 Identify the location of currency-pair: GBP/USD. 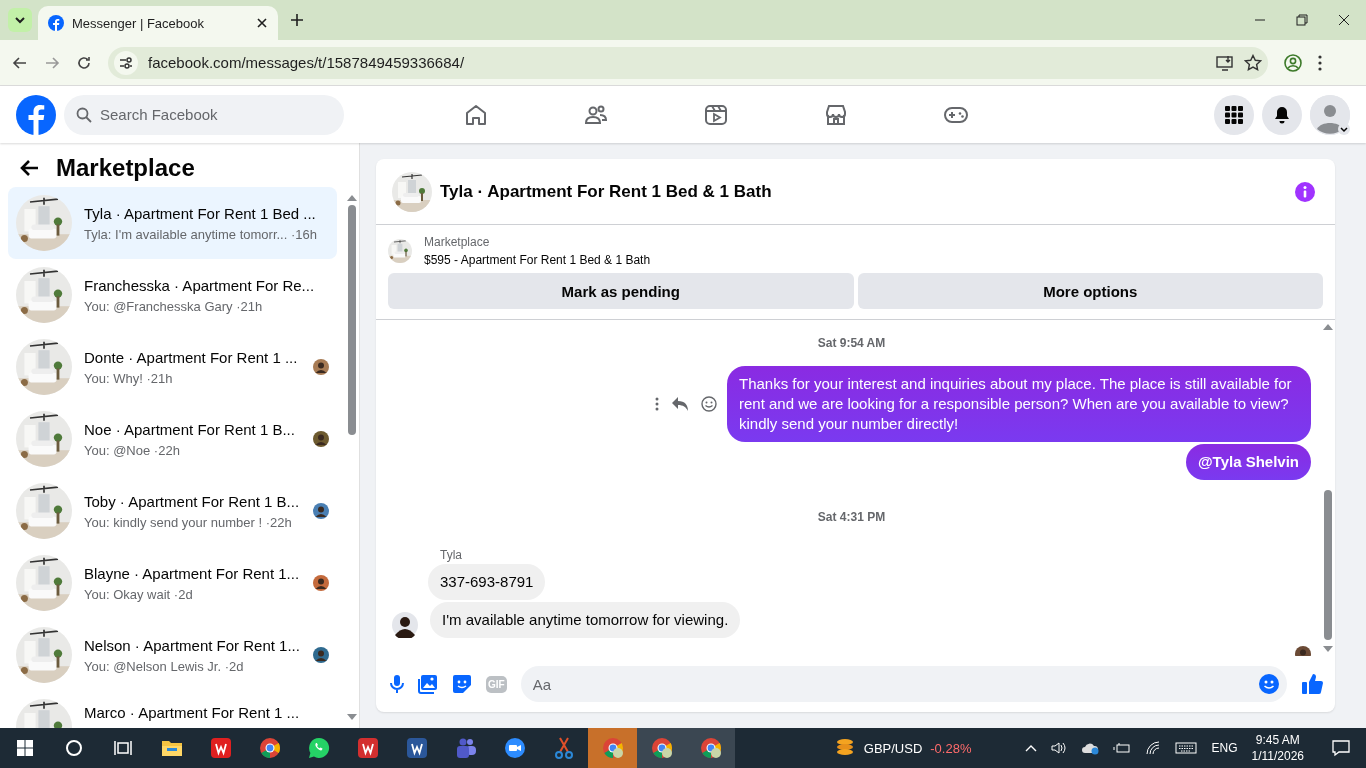
(893, 748).